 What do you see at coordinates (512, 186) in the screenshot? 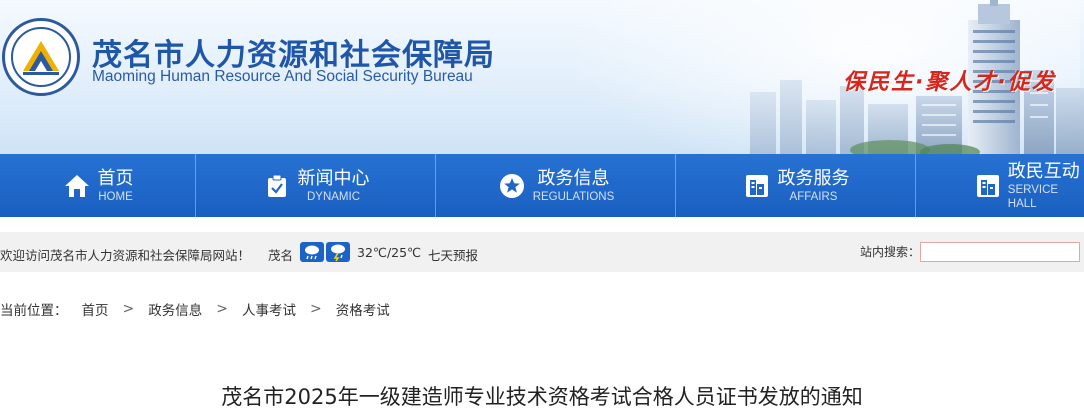
I see `star-circle-icon` at bounding box center [512, 186].